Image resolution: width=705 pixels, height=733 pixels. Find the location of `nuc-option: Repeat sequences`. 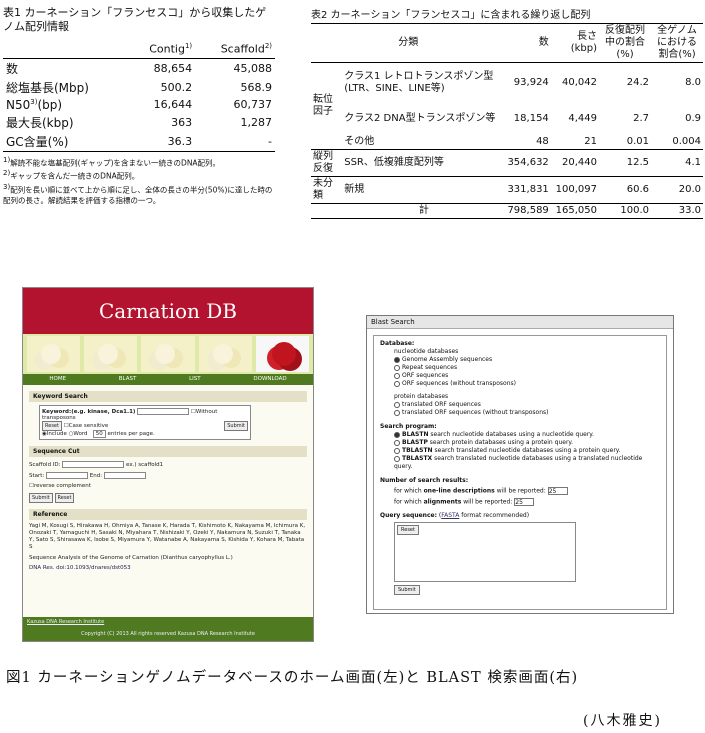

nuc-option: Repeat sequences is located at coordinates (520, 368).